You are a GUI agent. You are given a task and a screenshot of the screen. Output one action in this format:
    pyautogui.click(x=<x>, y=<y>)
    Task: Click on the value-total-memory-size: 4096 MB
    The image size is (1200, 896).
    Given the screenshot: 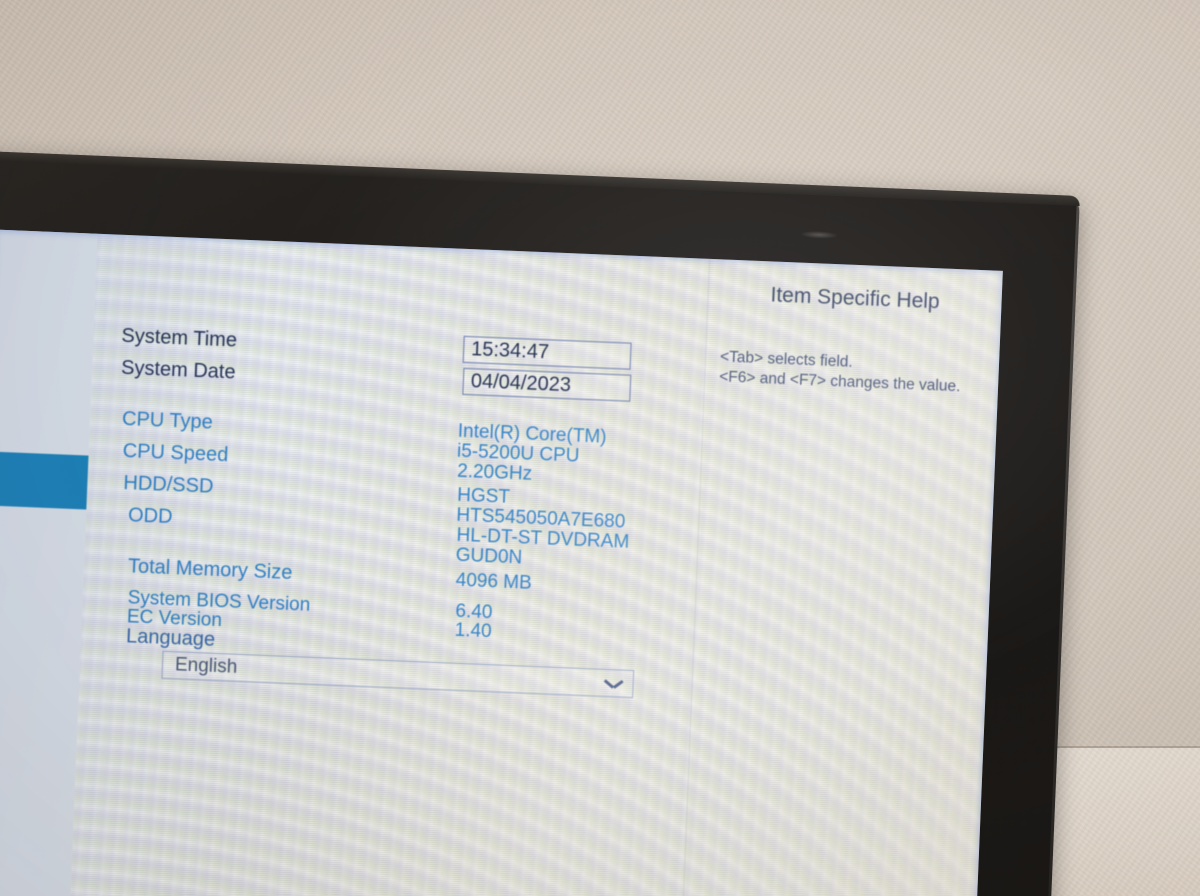 What is the action you would take?
    pyautogui.click(x=494, y=581)
    